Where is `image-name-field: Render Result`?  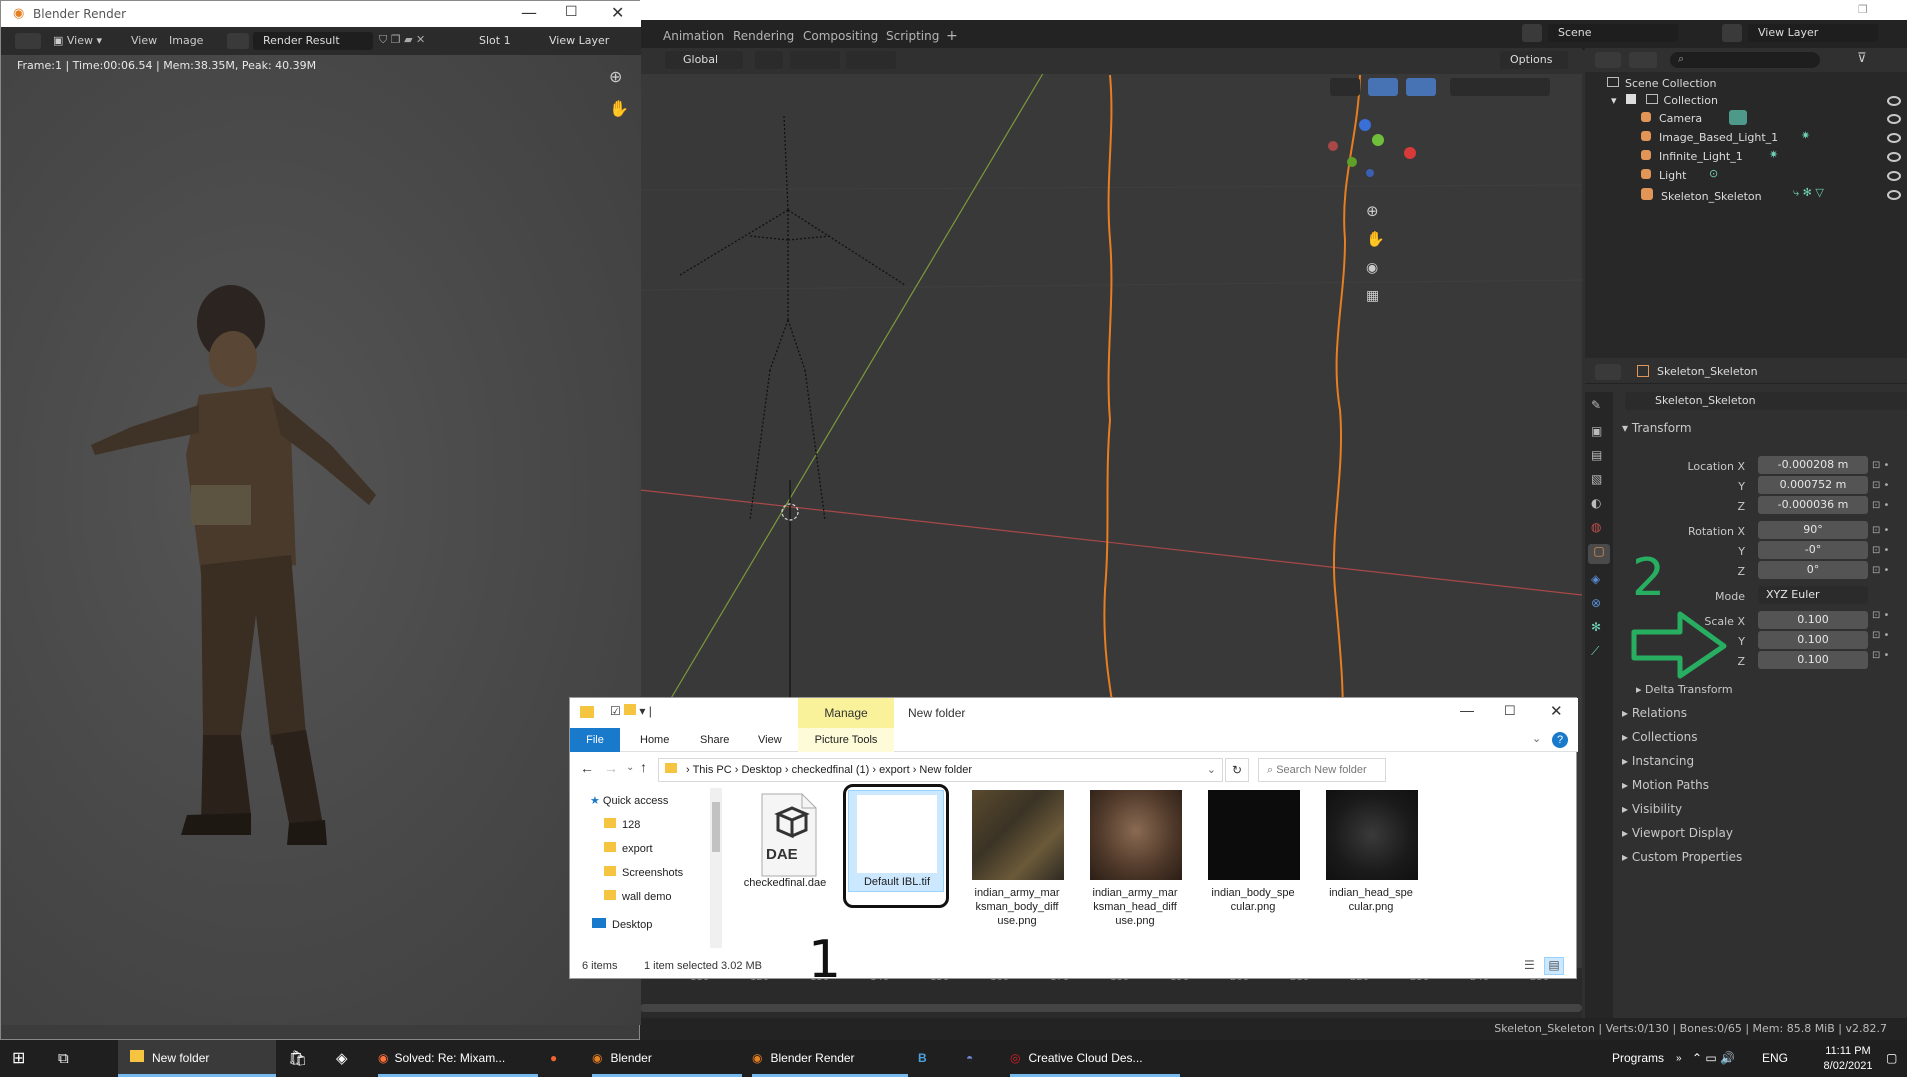 image-name-field: Render Result is located at coordinates (313, 41).